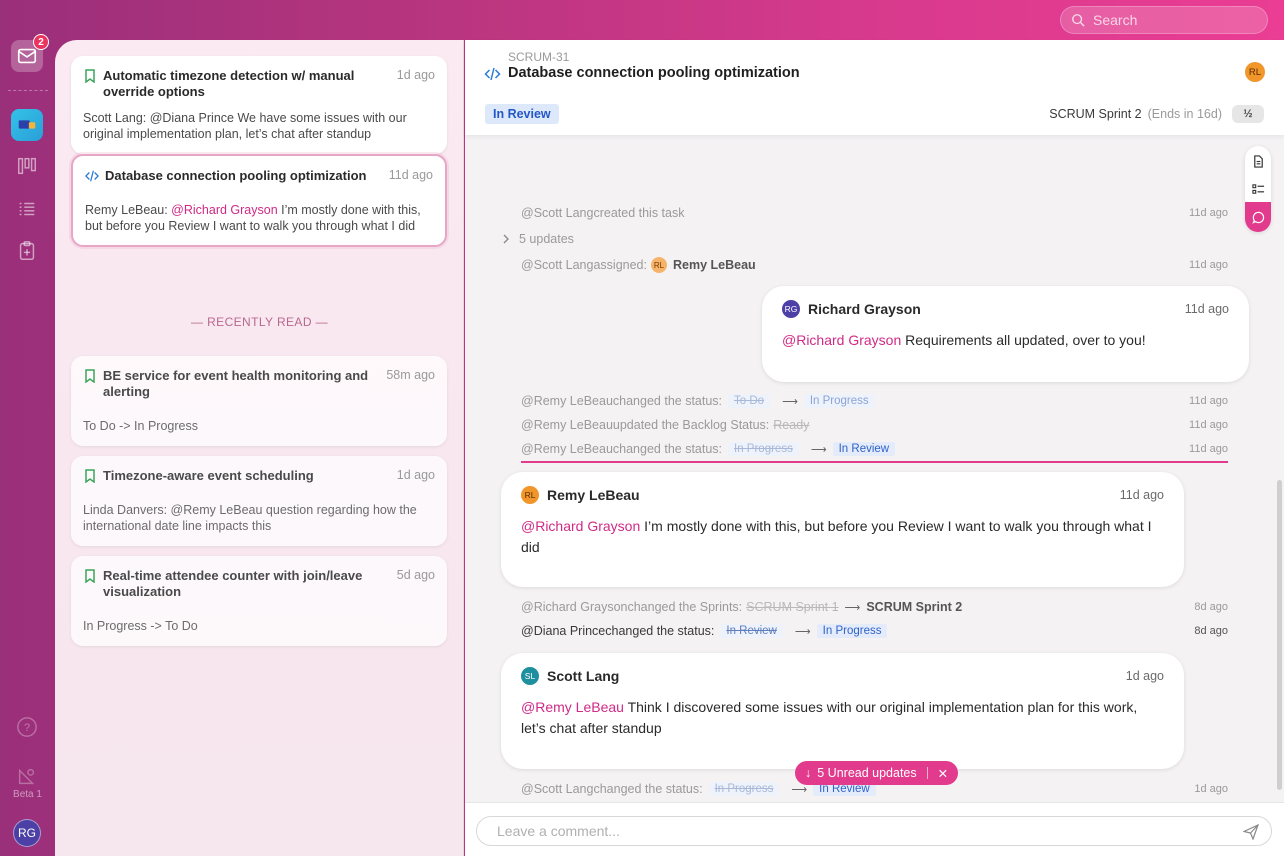  I want to click on sprint-ends: (Ends in 16d), so click(1184, 114).